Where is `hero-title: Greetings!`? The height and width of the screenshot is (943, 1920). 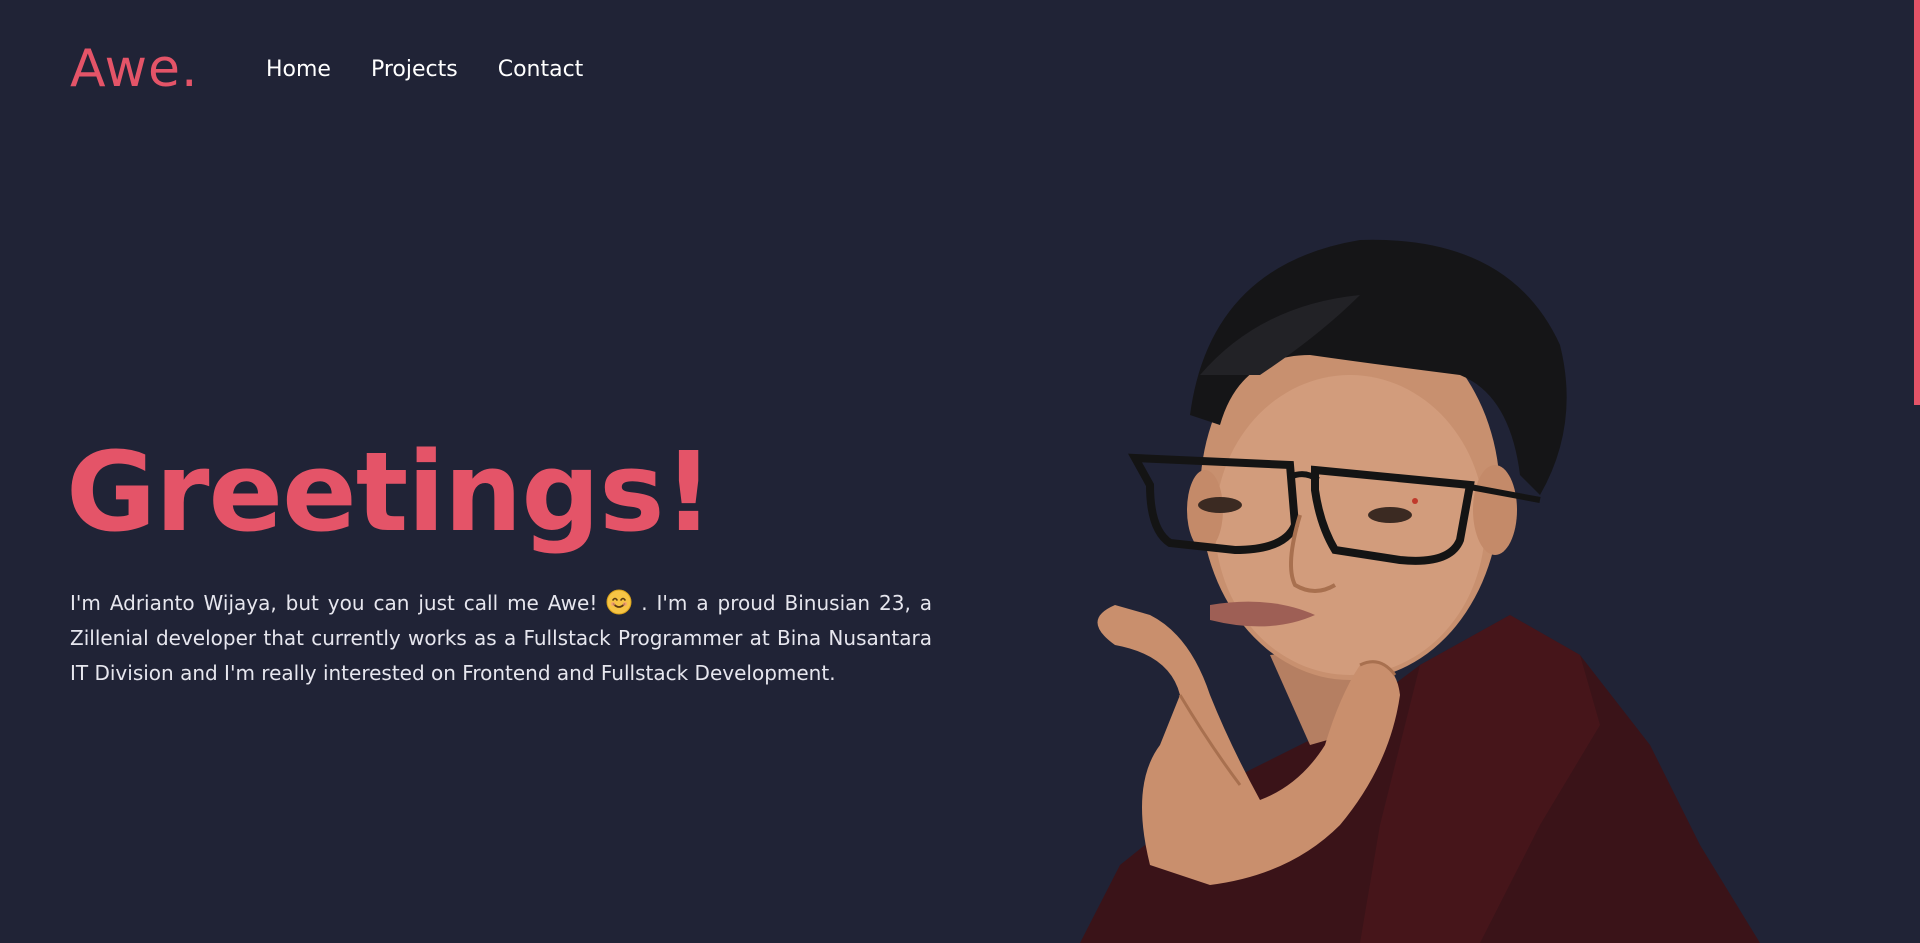
hero-title: Greetings! is located at coordinates (390, 492).